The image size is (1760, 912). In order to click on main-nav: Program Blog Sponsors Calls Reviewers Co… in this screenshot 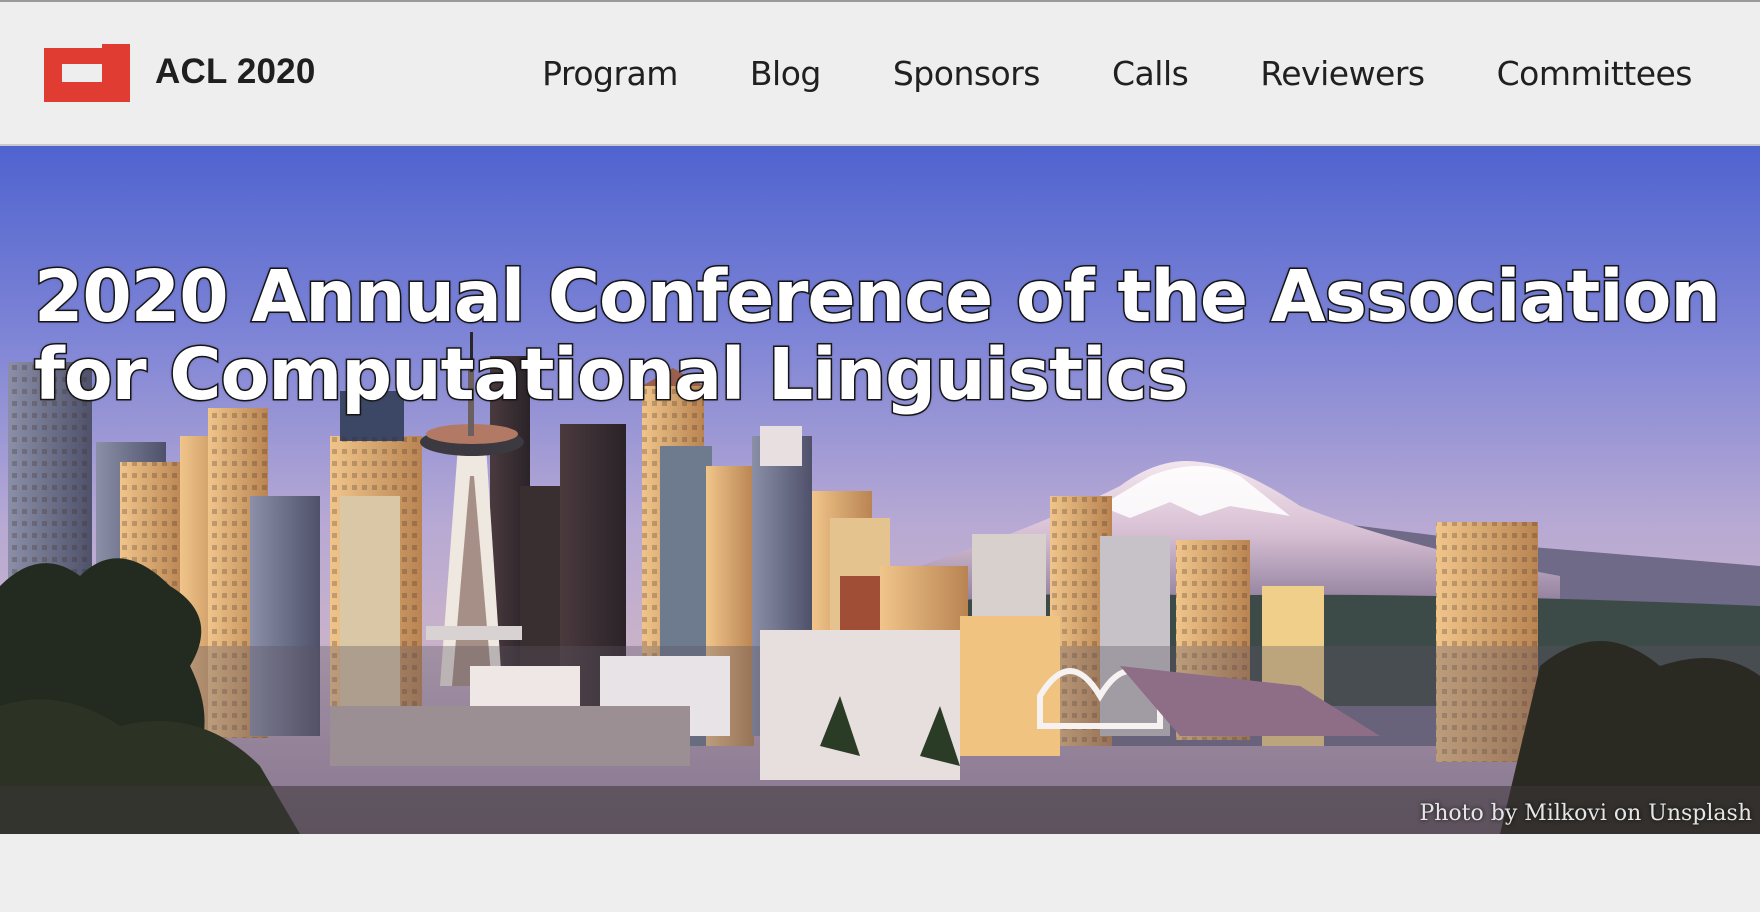, I will do `click(1117, 73)`.